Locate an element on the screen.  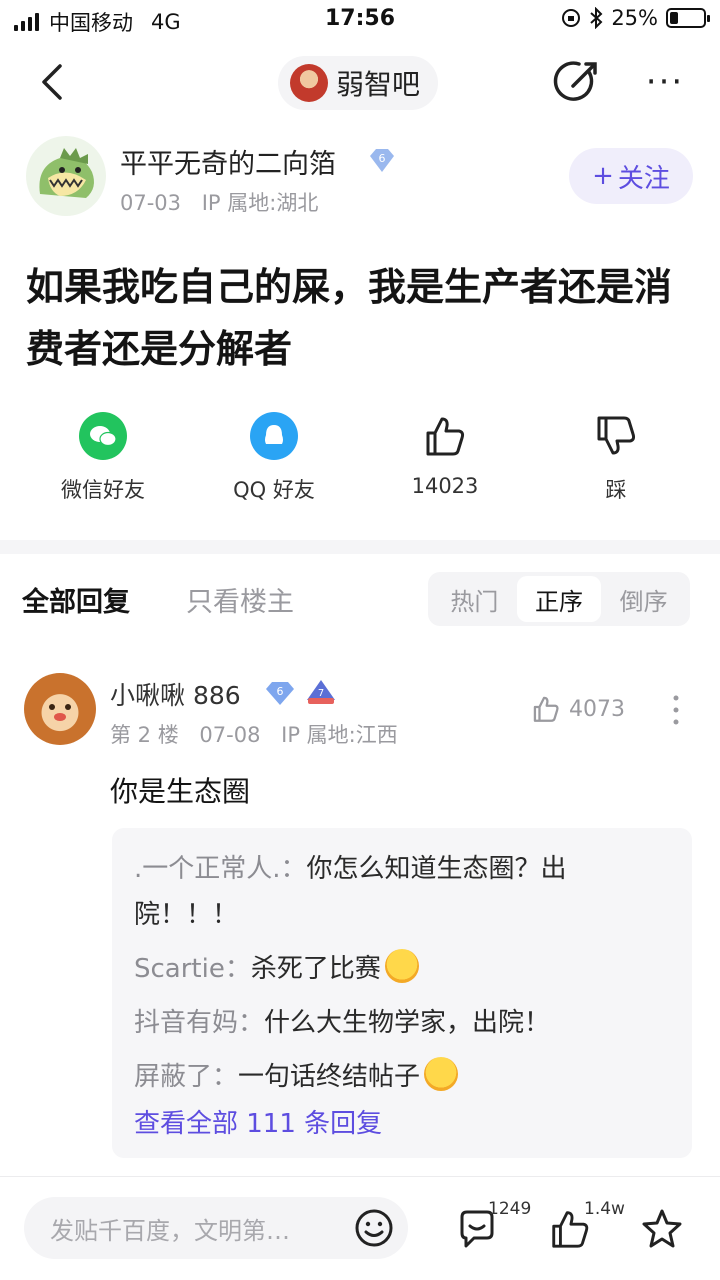
dinosaur-avatar-icon is located at coordinates (66, 173).